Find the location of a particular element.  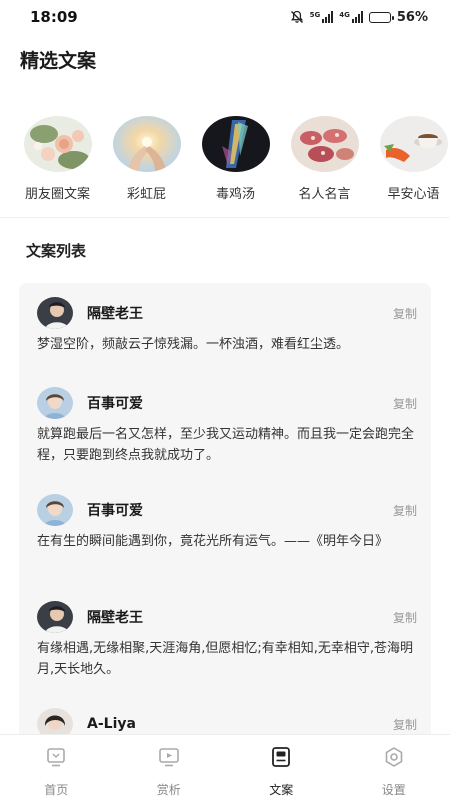

category-item: 朋友圈文案 is located at coordinates (57, 161).